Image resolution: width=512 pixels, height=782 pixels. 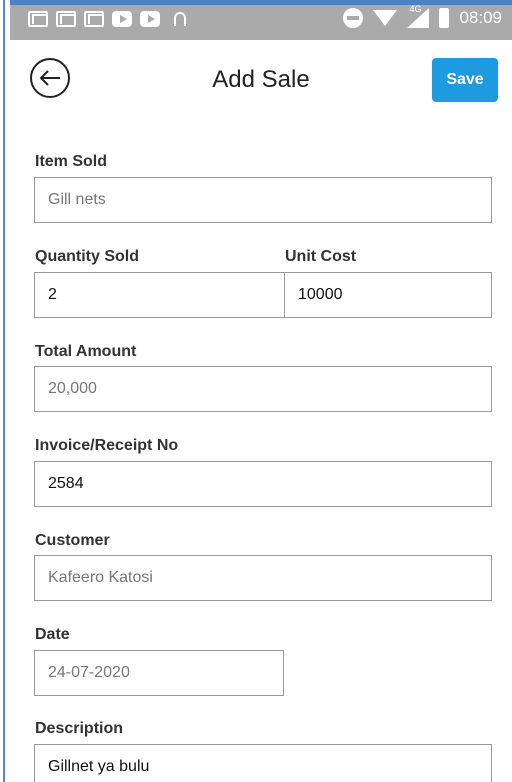 What do you see at coordinates (107, 19) in the screenshot?
I see `notification-icons` at bounding box center [107, 19].